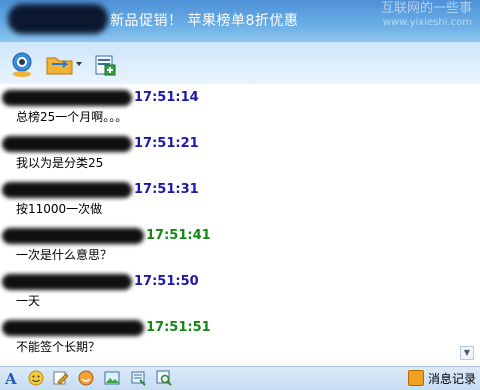  I want to click on message-time: 17:51:14, so click(166, 97).